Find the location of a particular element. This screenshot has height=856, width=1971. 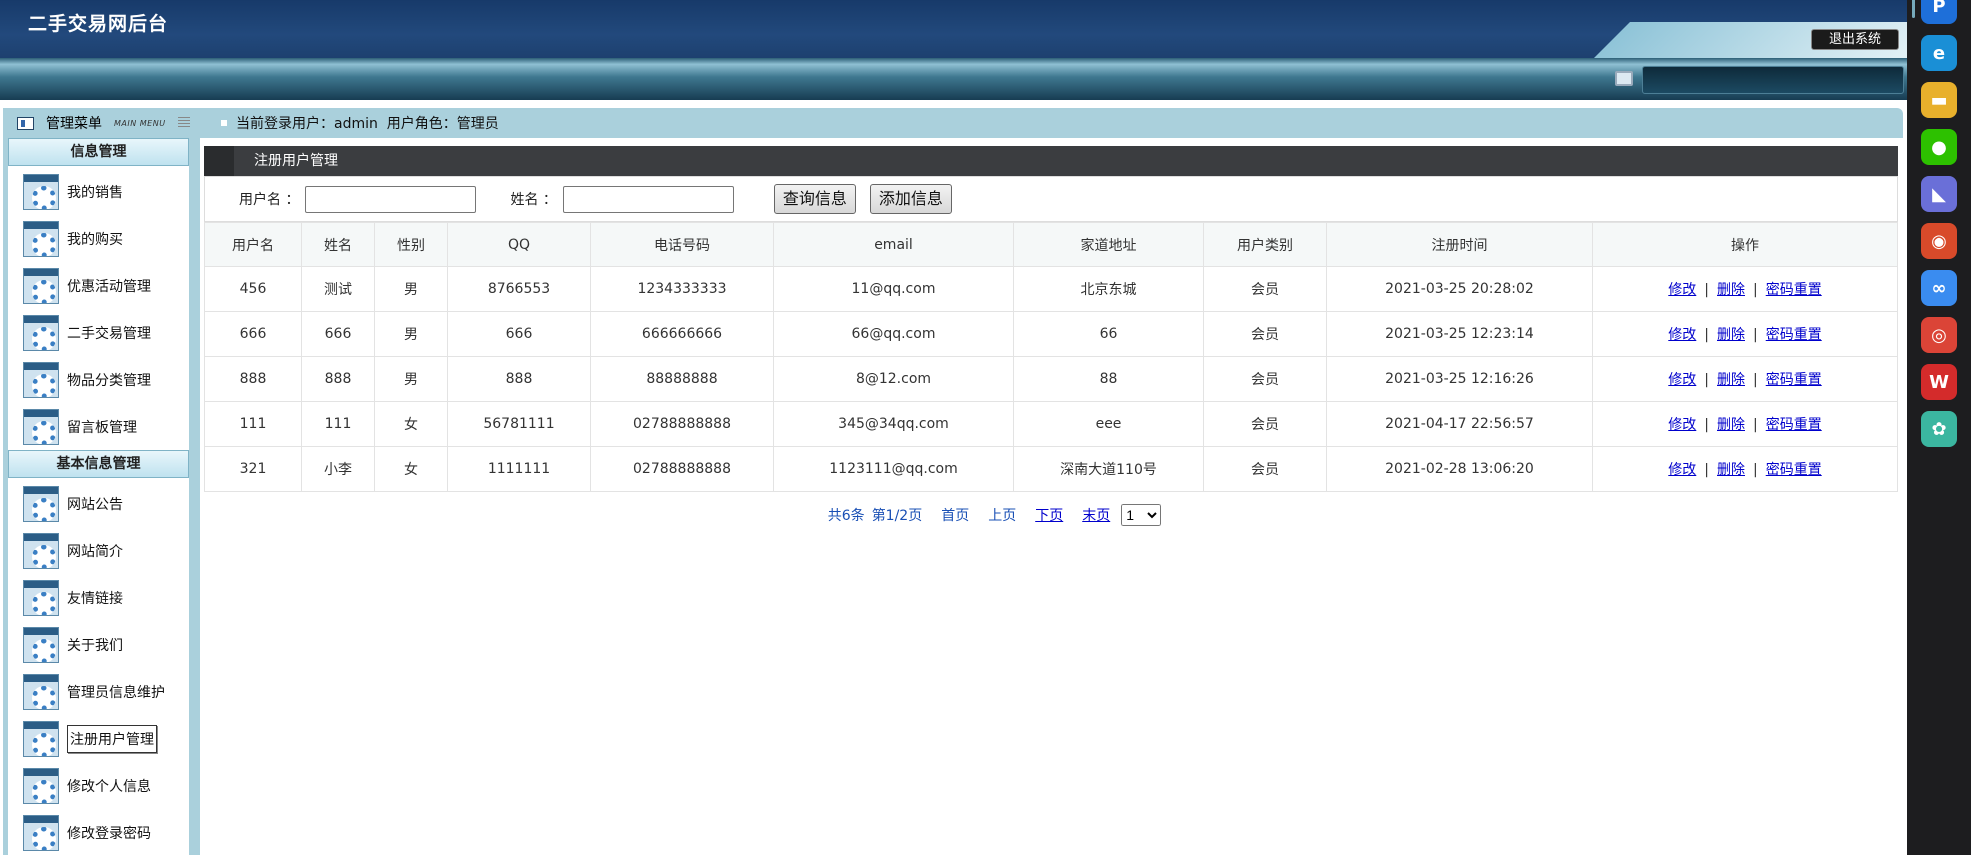

wechat-icon: ● is located at coordinates (1939, 147).